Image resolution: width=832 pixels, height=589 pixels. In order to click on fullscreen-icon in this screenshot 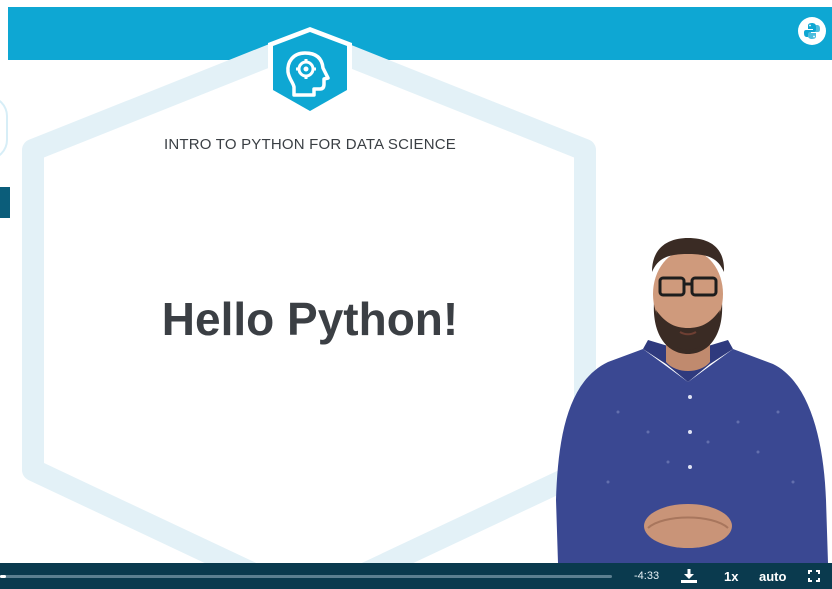, I will do `click(814, 576)`.